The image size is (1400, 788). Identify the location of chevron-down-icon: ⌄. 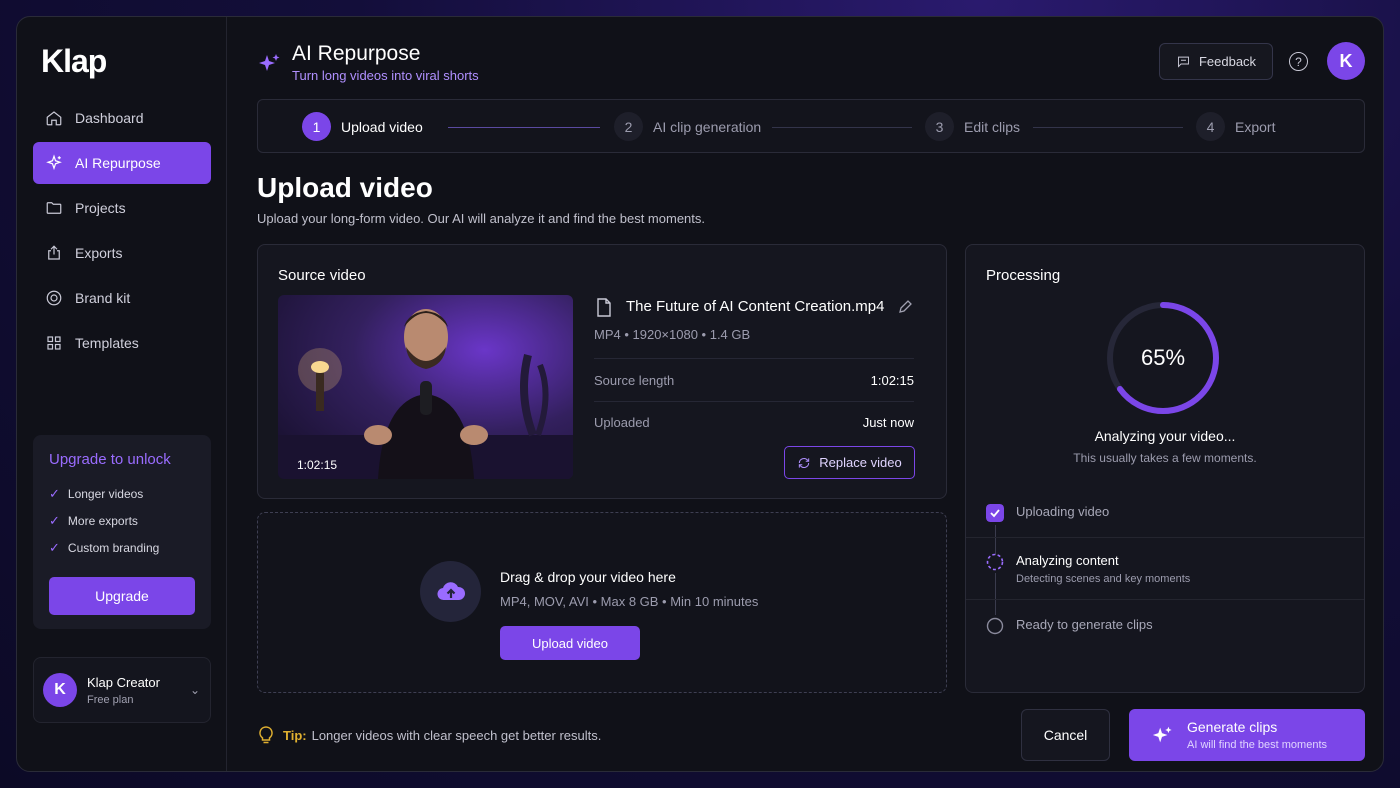
(195, 690).